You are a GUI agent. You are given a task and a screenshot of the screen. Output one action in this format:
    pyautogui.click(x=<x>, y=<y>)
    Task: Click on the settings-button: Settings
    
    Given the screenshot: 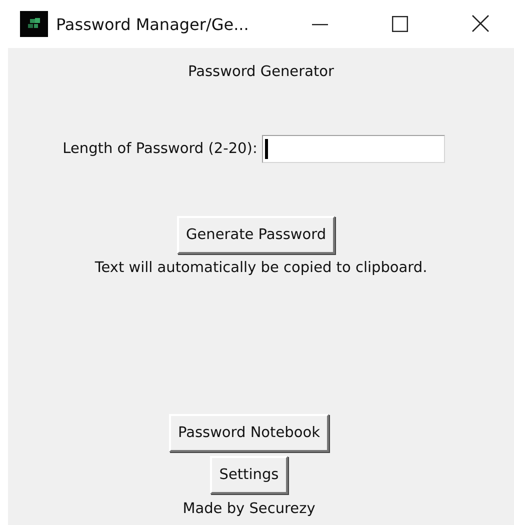 What is the action you would take?
    pyautogui.click(x=249, y=475)
    